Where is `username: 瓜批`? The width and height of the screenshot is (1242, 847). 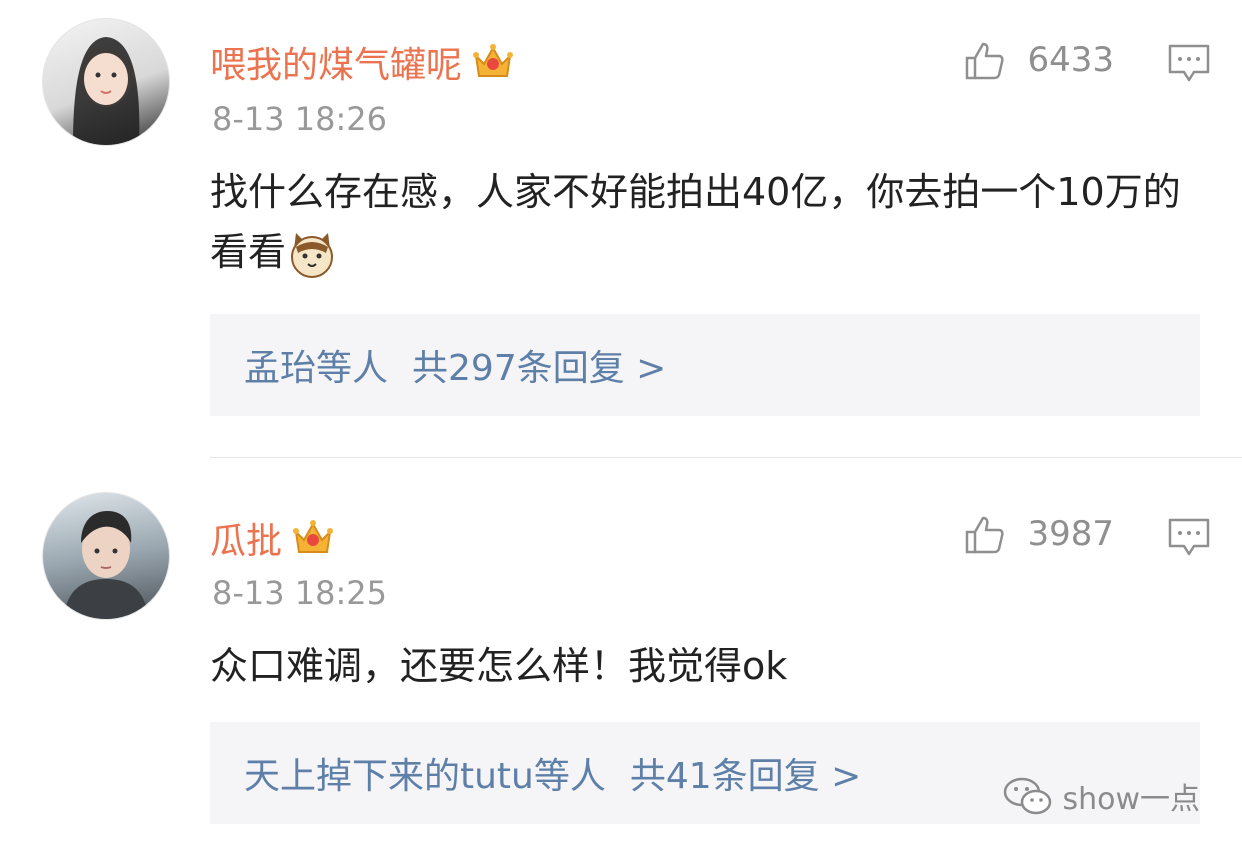 username: 瓜批 is located at coordinates (272, 538).